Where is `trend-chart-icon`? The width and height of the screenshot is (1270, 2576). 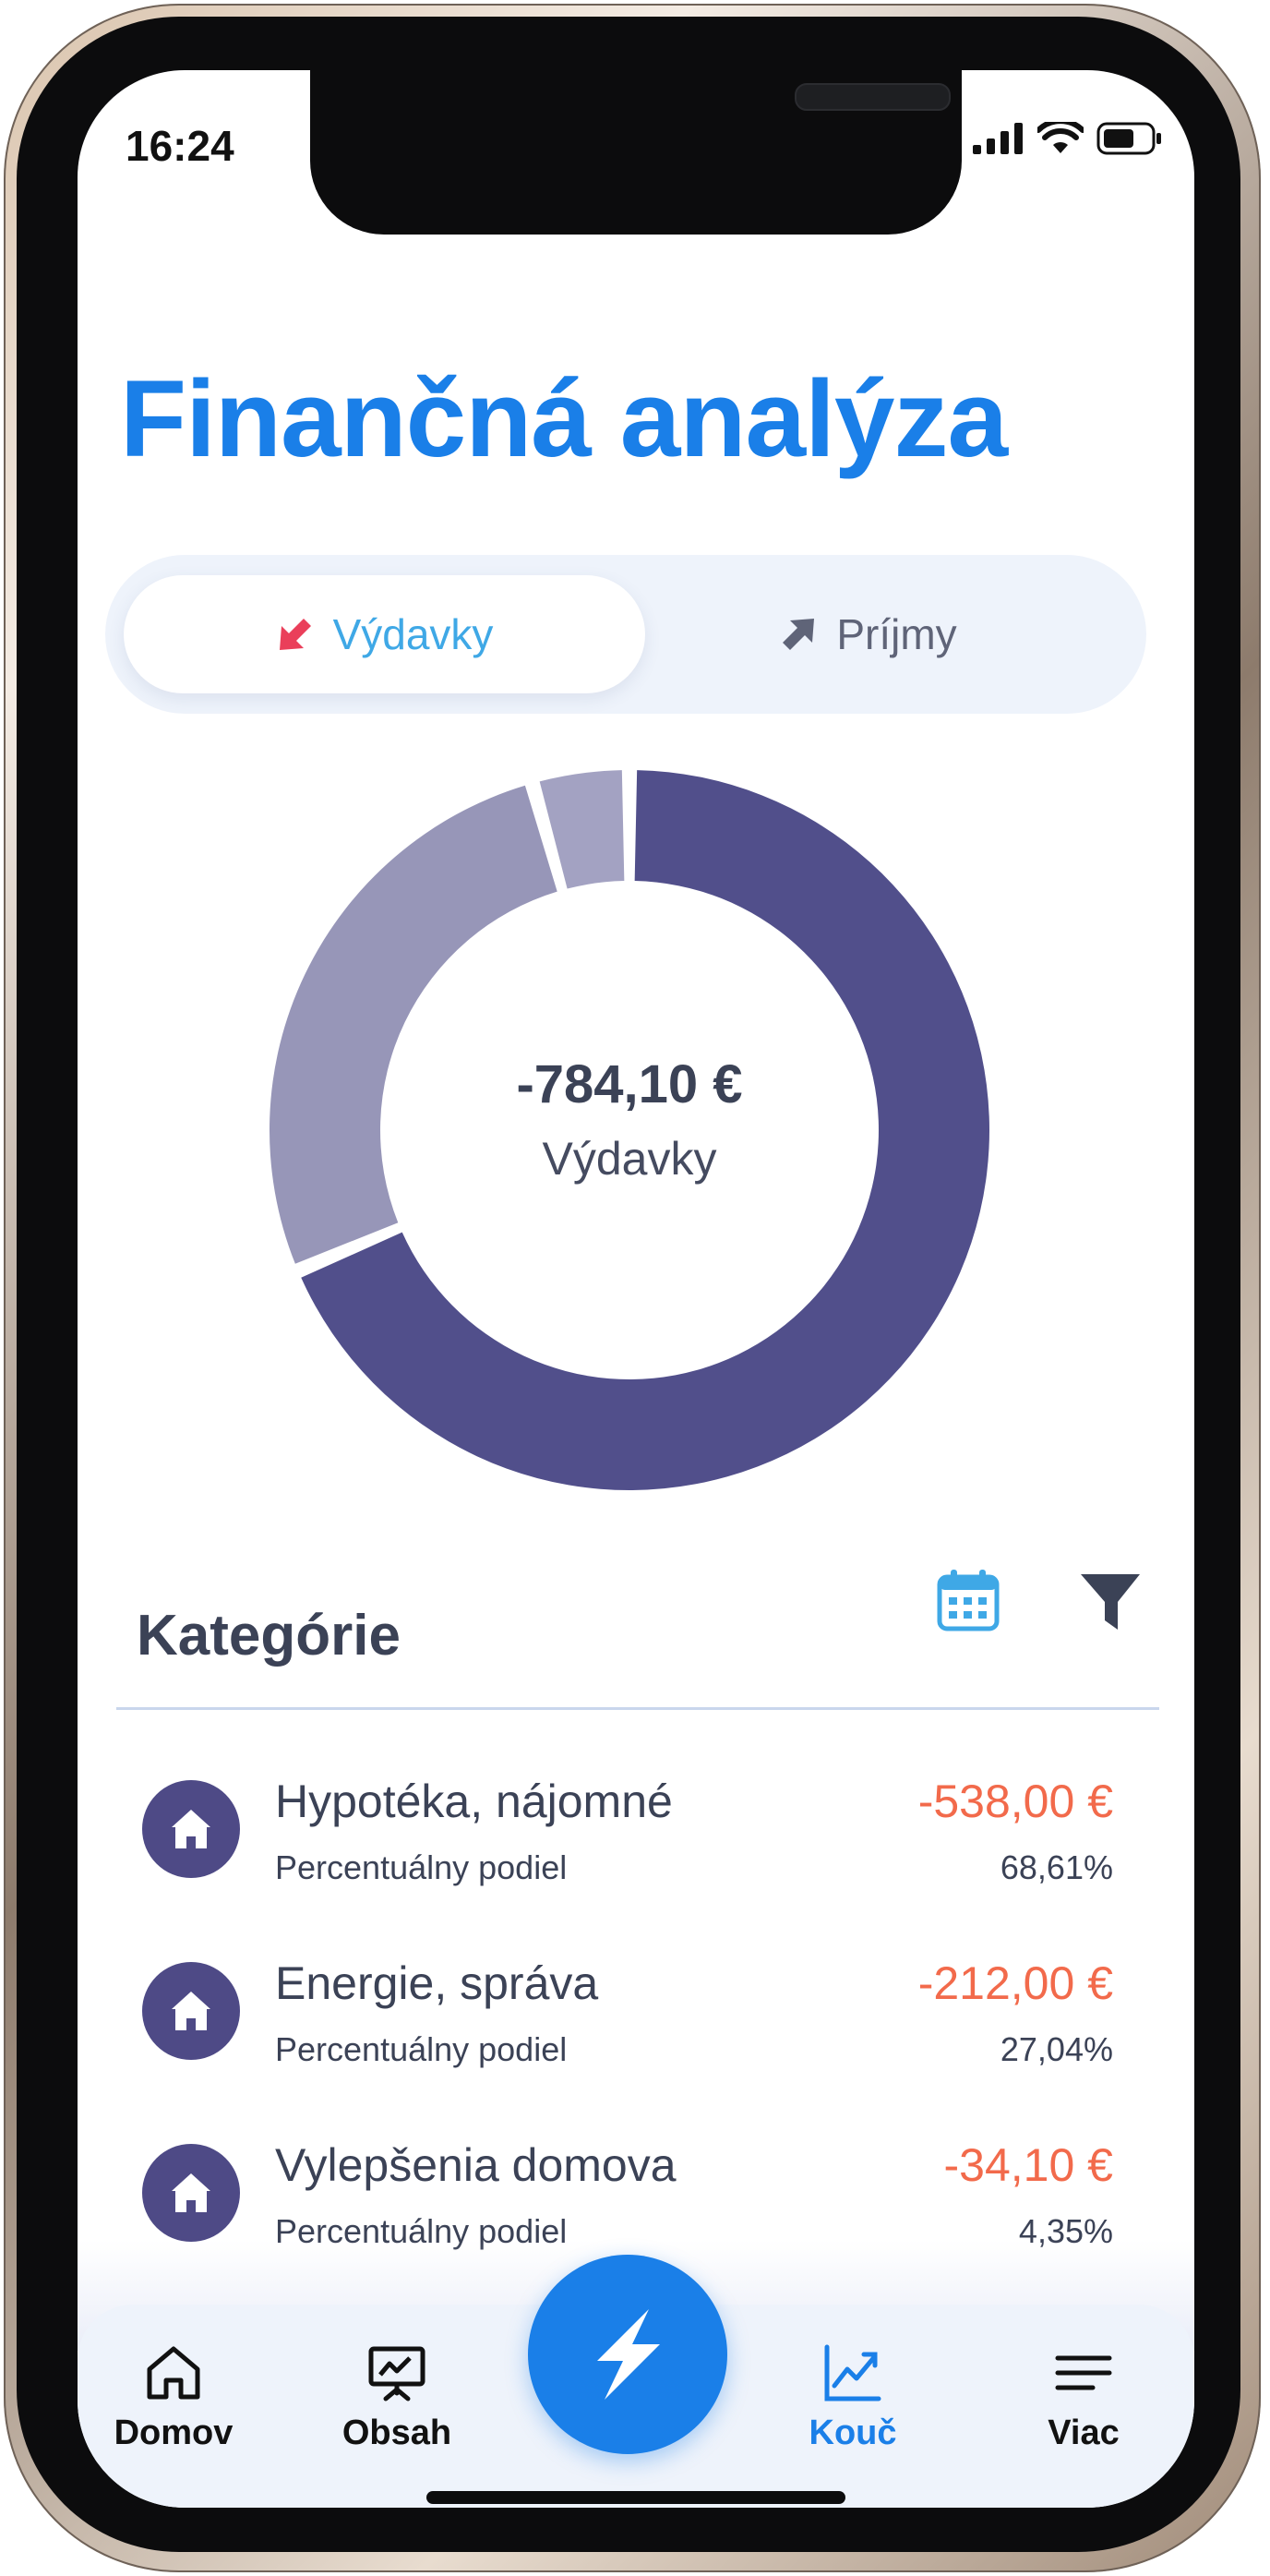
trend-chart-icon is located at coordinates (852, 2372).